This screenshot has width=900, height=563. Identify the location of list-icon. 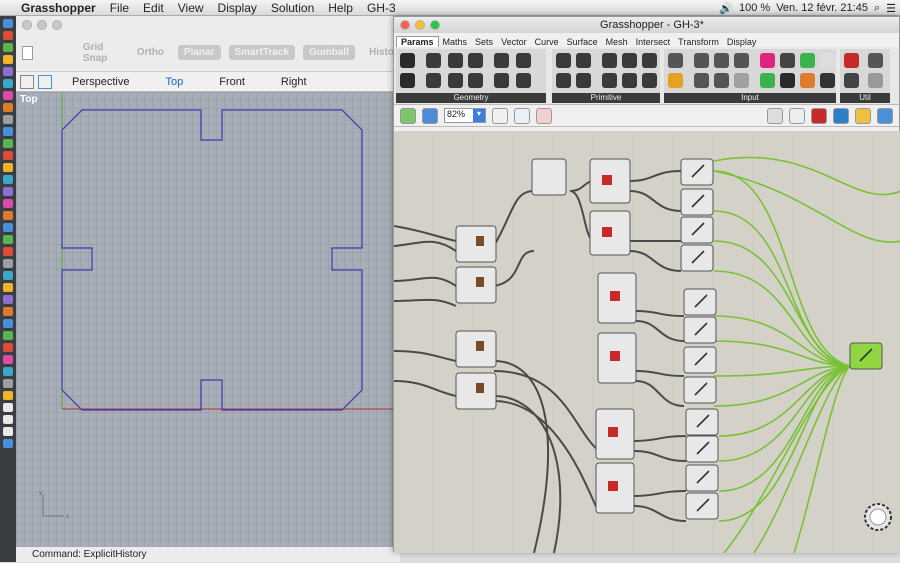
(721, 80).